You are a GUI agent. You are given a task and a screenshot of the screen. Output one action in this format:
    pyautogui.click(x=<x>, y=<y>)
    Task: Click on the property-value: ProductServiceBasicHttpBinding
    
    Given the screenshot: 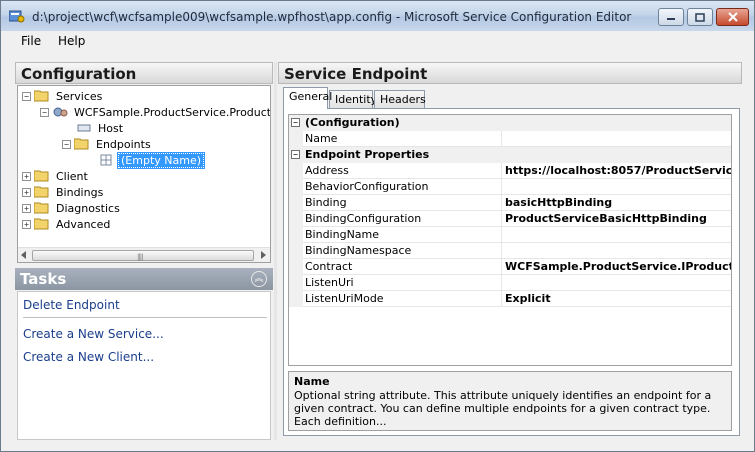 What is the action you would take?
    pyautogui.click(x=618, y=218)
    